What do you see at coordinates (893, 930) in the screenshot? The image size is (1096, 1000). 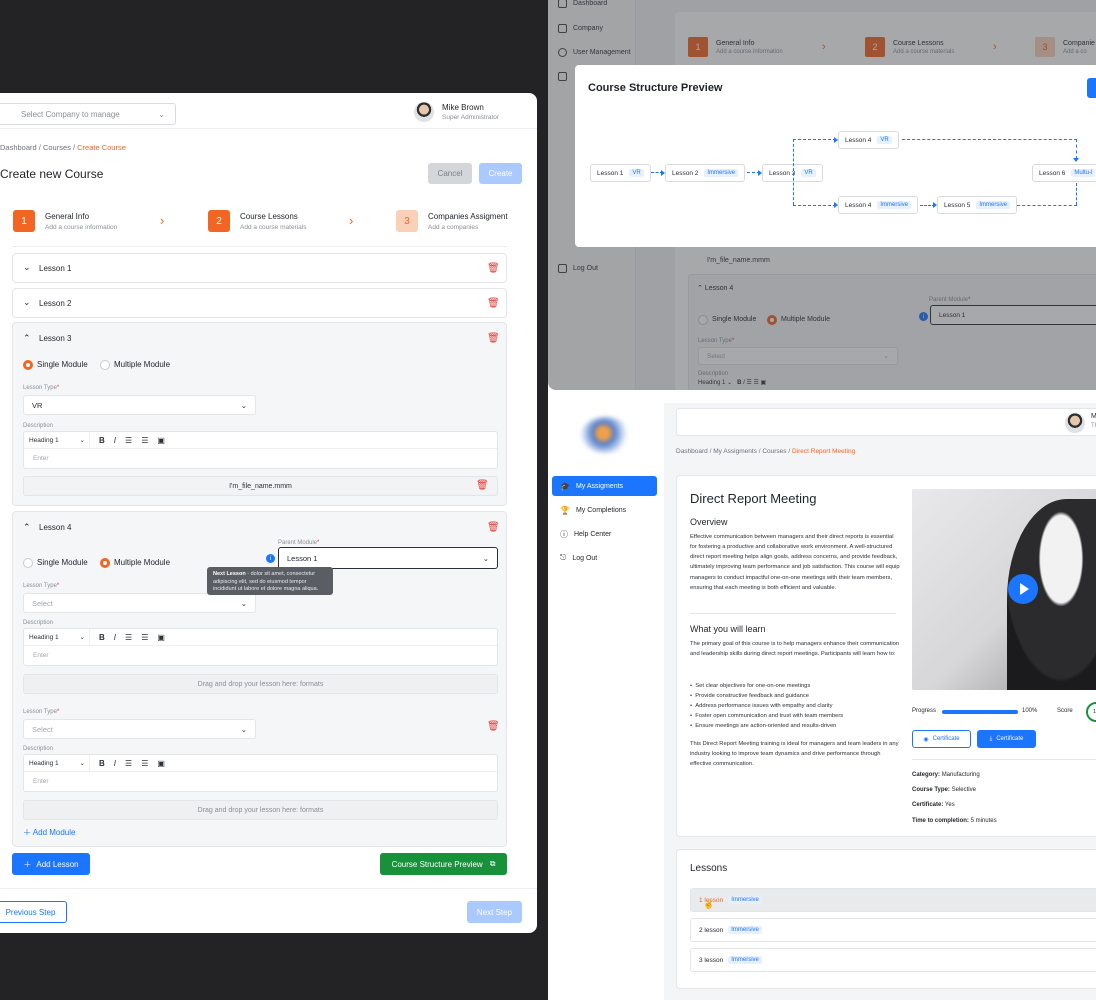 I see `lesson-list-item: 2 lesson Immersive` at bounding box center [893, 930].